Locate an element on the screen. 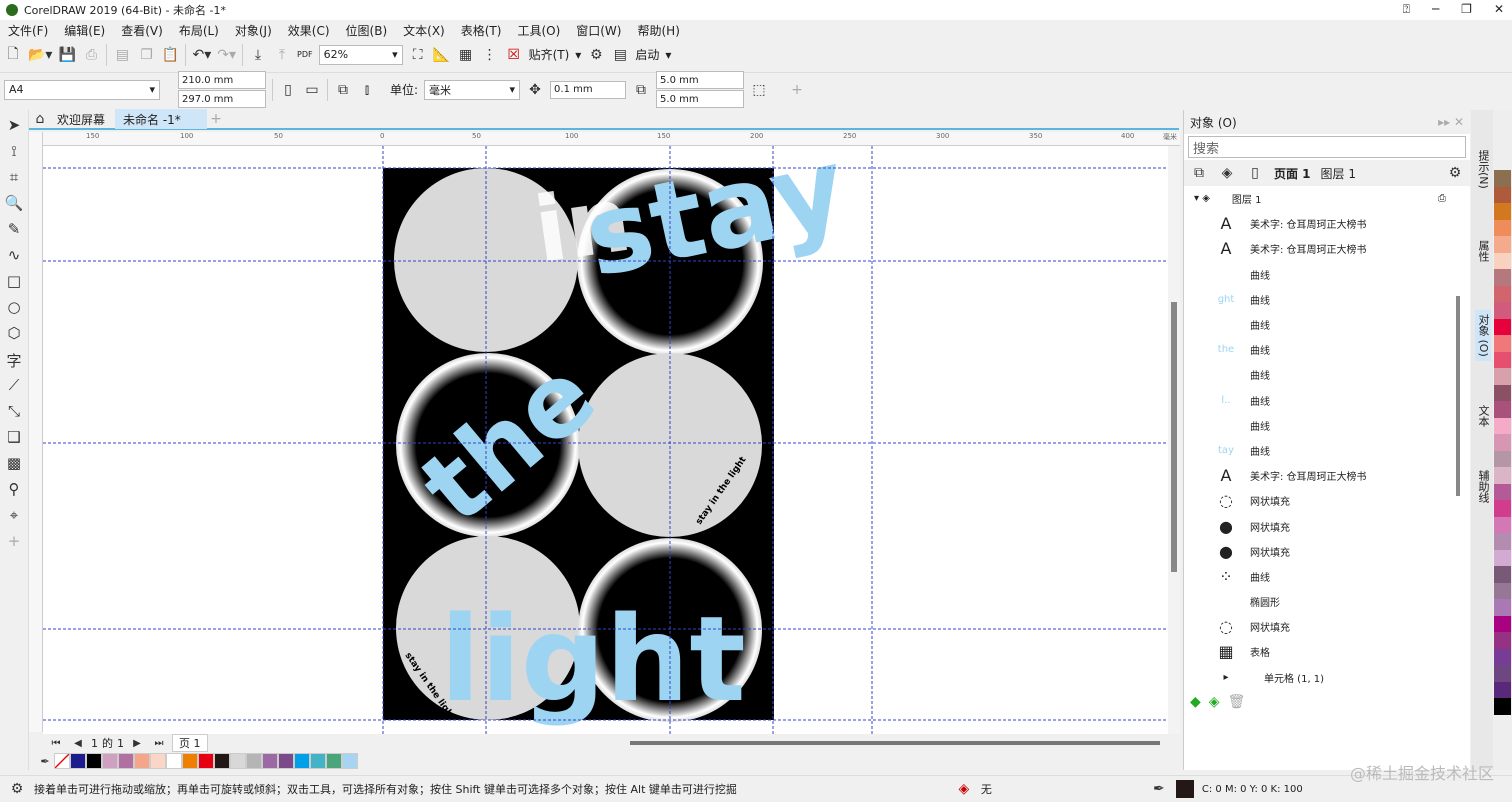 The height and width of the screenshot is (802, 1512). object-list-item: l.. 曲线 is located at coordinates (1327, 400).